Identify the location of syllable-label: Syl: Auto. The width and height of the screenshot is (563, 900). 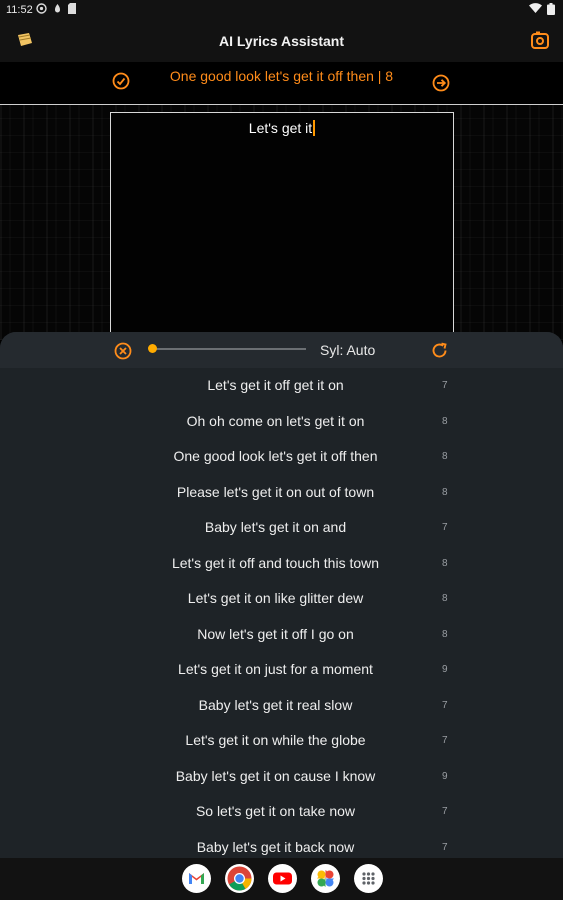
(348, 350).